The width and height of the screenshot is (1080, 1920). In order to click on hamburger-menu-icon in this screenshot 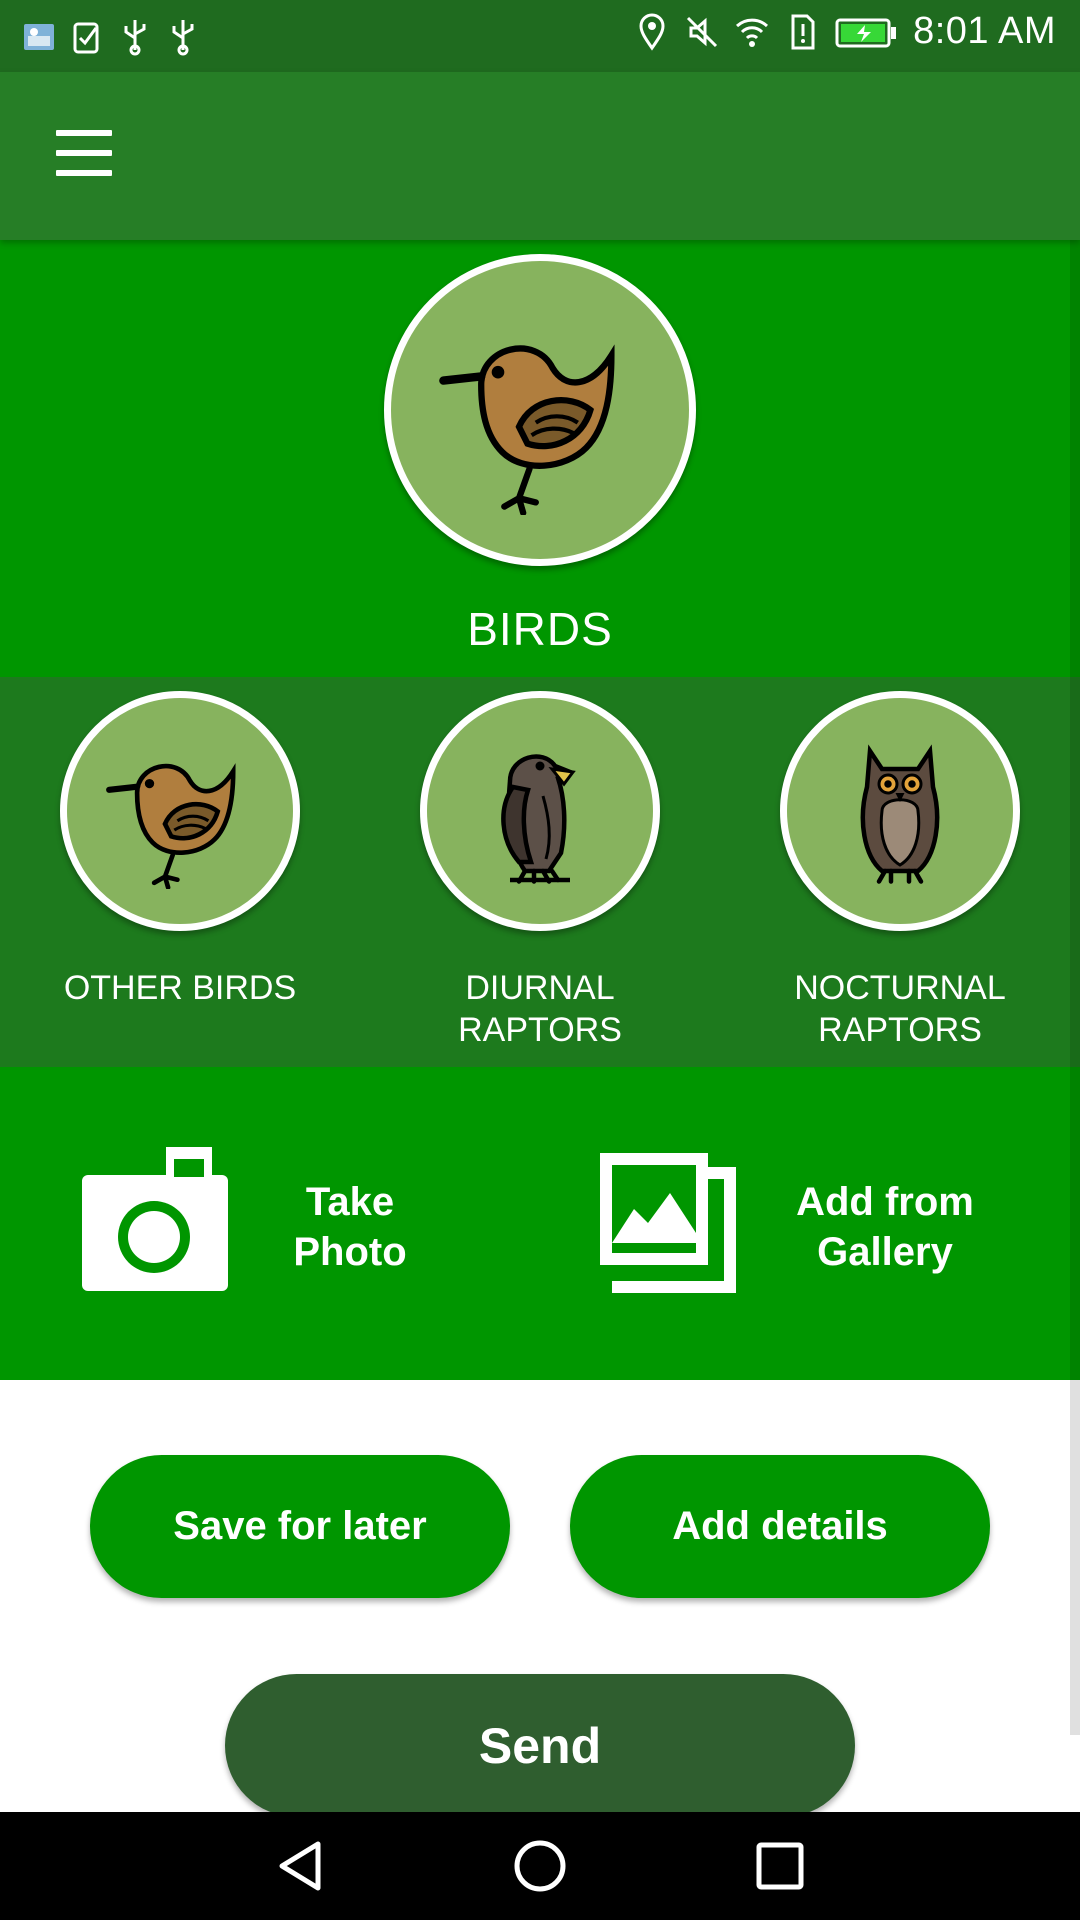, I will do `click(84, 154)`.